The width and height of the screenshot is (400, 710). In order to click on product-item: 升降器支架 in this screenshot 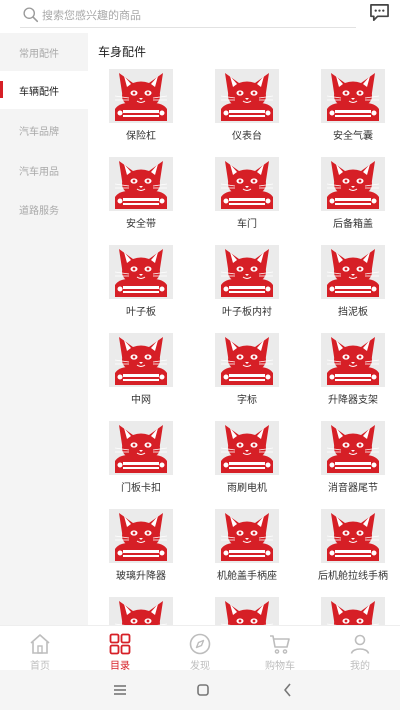, I will do `click(350, 377)`.